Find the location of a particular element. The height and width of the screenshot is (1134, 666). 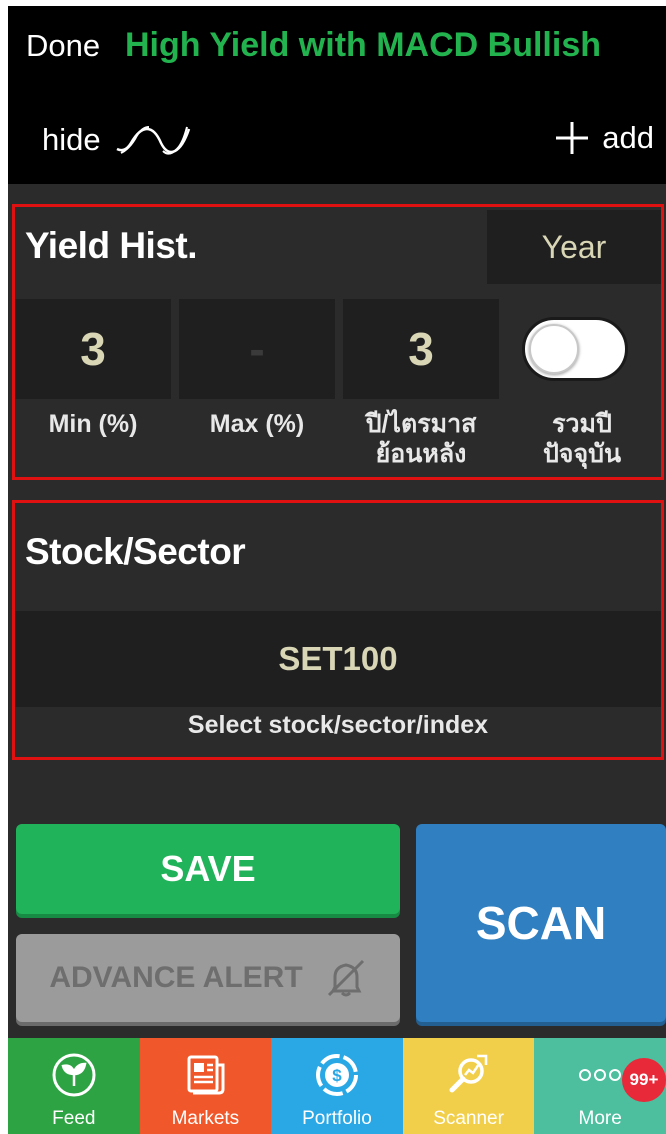

stock-section-title: Stock/Sector is located at coordinates (135, 551).